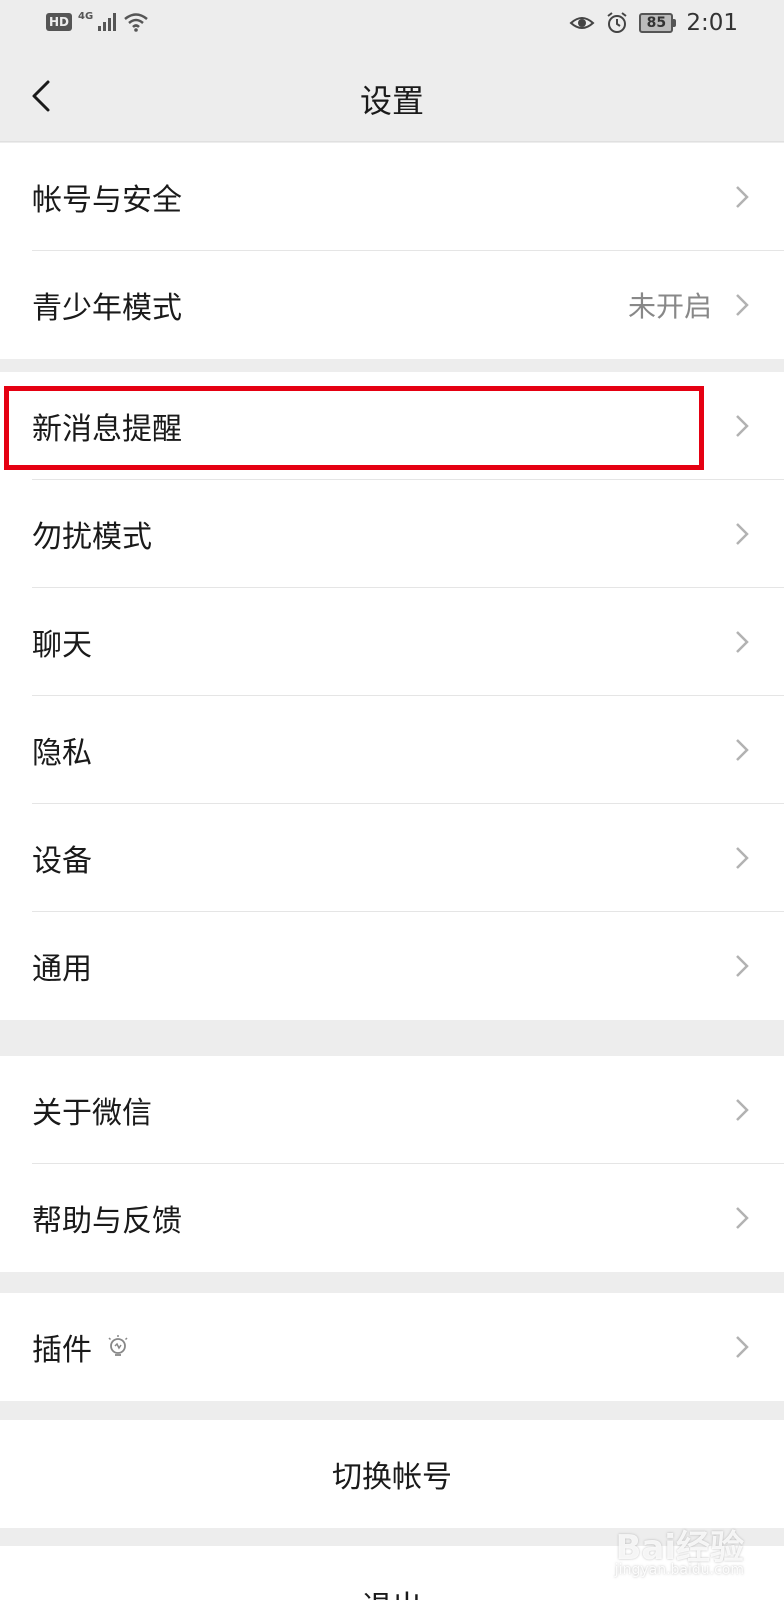 This screenshot has width=784, height=1600. Describe the element at coordinates (107, 200) in the screenshot. I see `setting-label: 帐号与安全` at that location.